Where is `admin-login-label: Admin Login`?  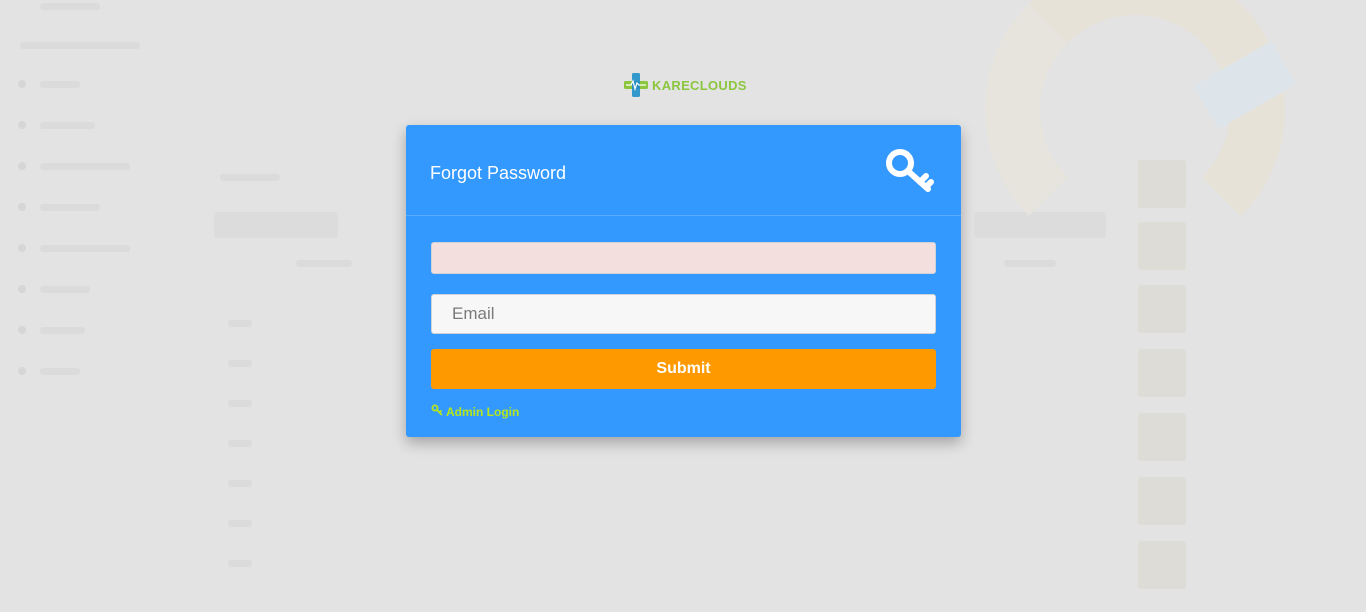 admin-login-label: Admin Login is located at coordinates (483, 411).